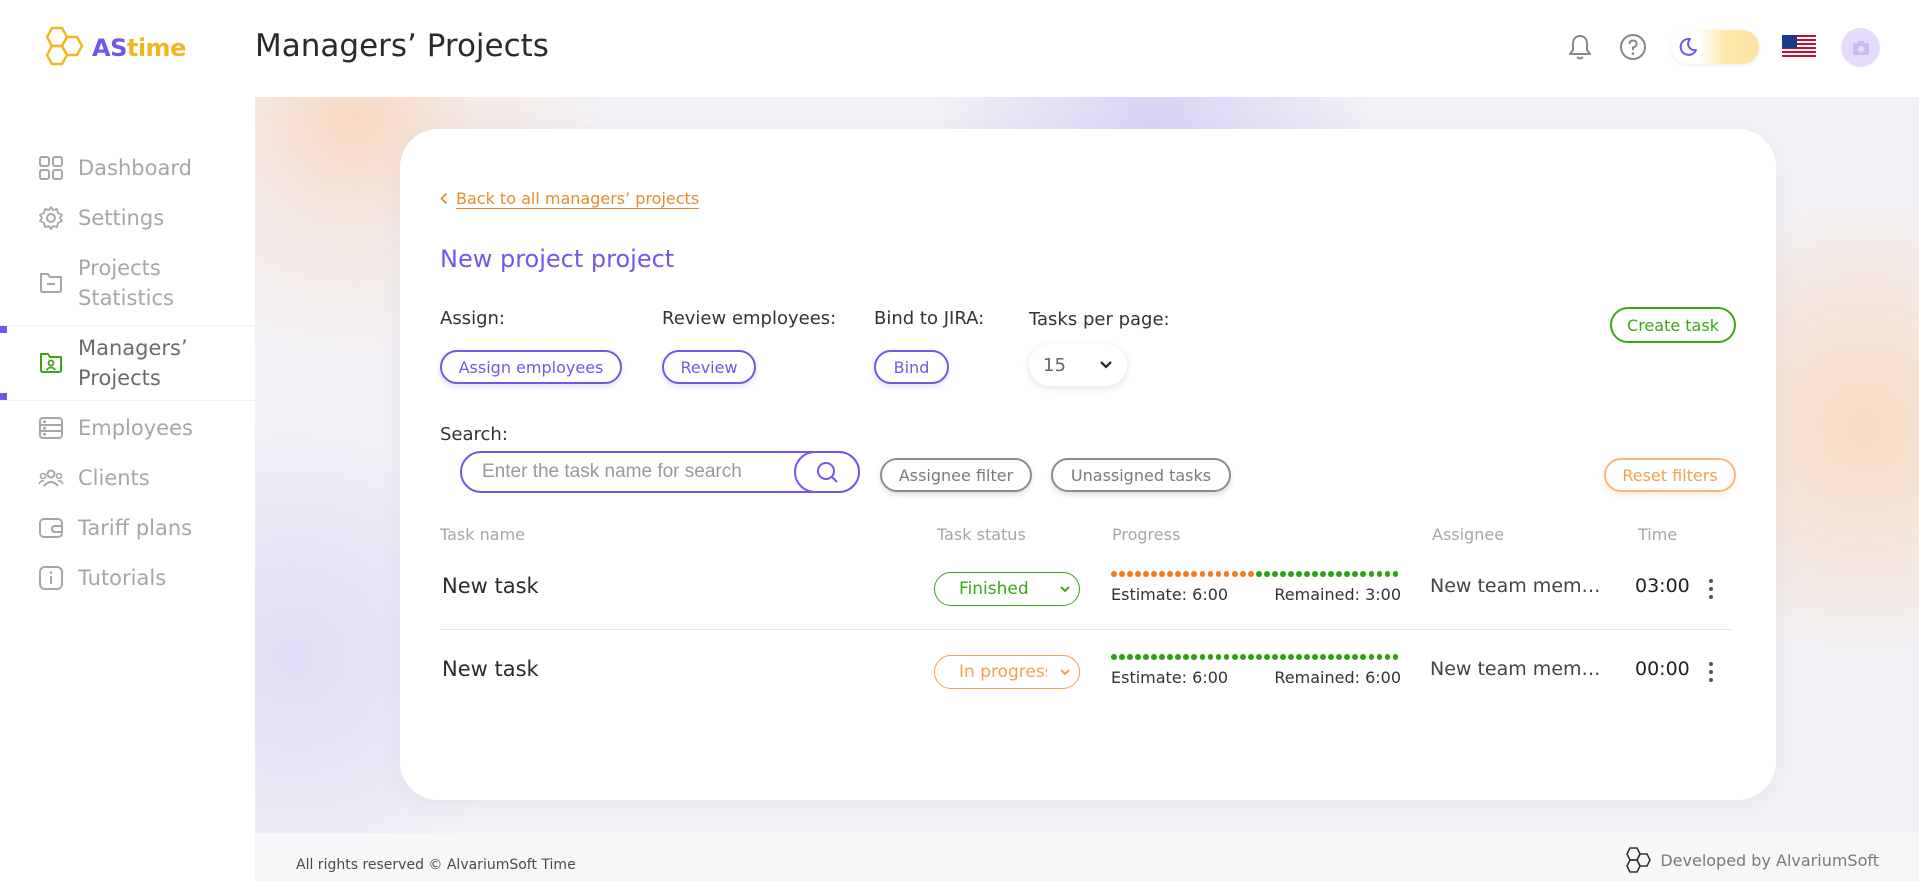  I want to click on us-flag-icon, so click(1799, 47).